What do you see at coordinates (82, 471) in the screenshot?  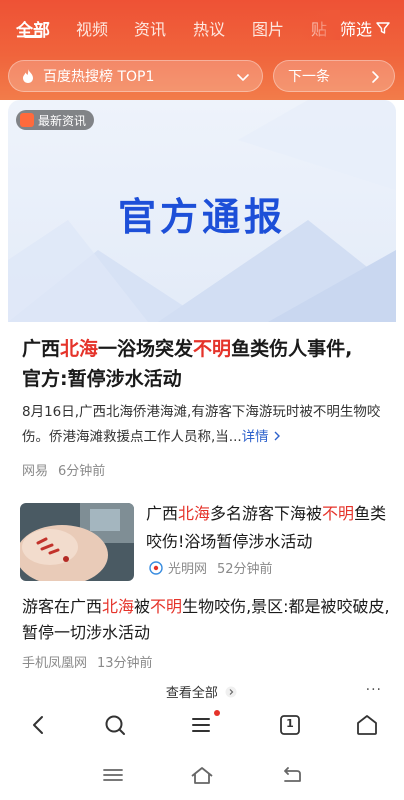 I see `publish-time: 6分钟前` at bounding box center [82, 471].